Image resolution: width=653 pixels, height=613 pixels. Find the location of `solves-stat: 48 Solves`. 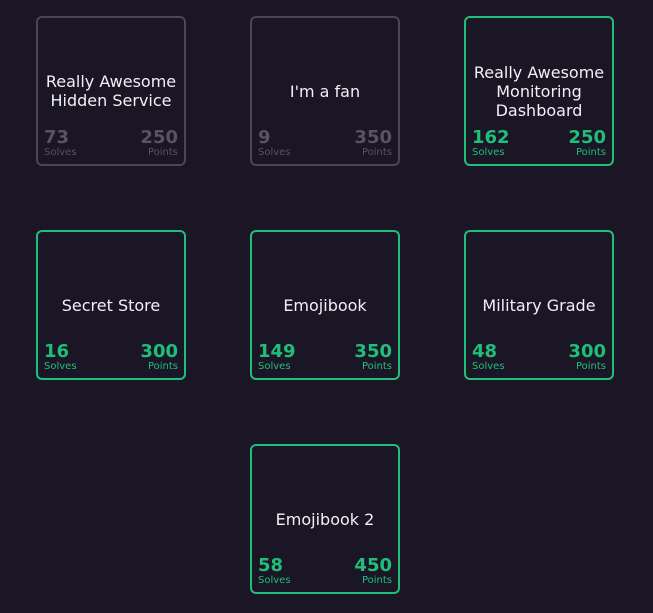

solves-stat: 48 Solves is located at coordinates (488, 357).